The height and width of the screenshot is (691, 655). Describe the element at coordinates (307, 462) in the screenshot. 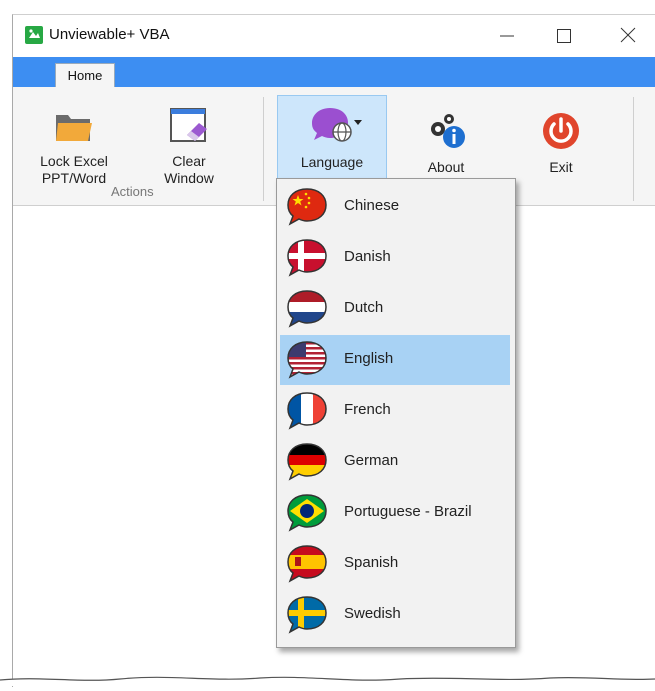

I see `germany-flag-icon` at that location.